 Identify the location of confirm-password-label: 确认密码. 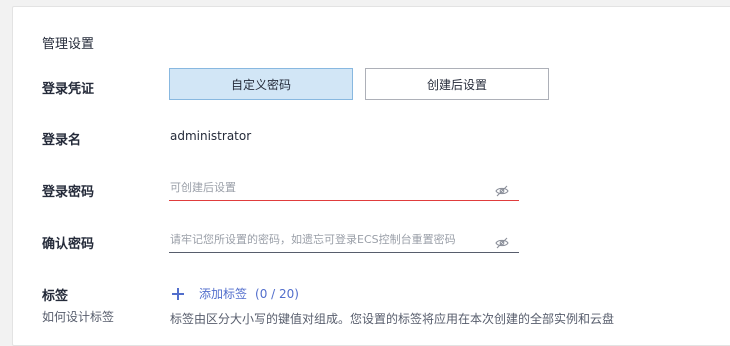
(68, 244).